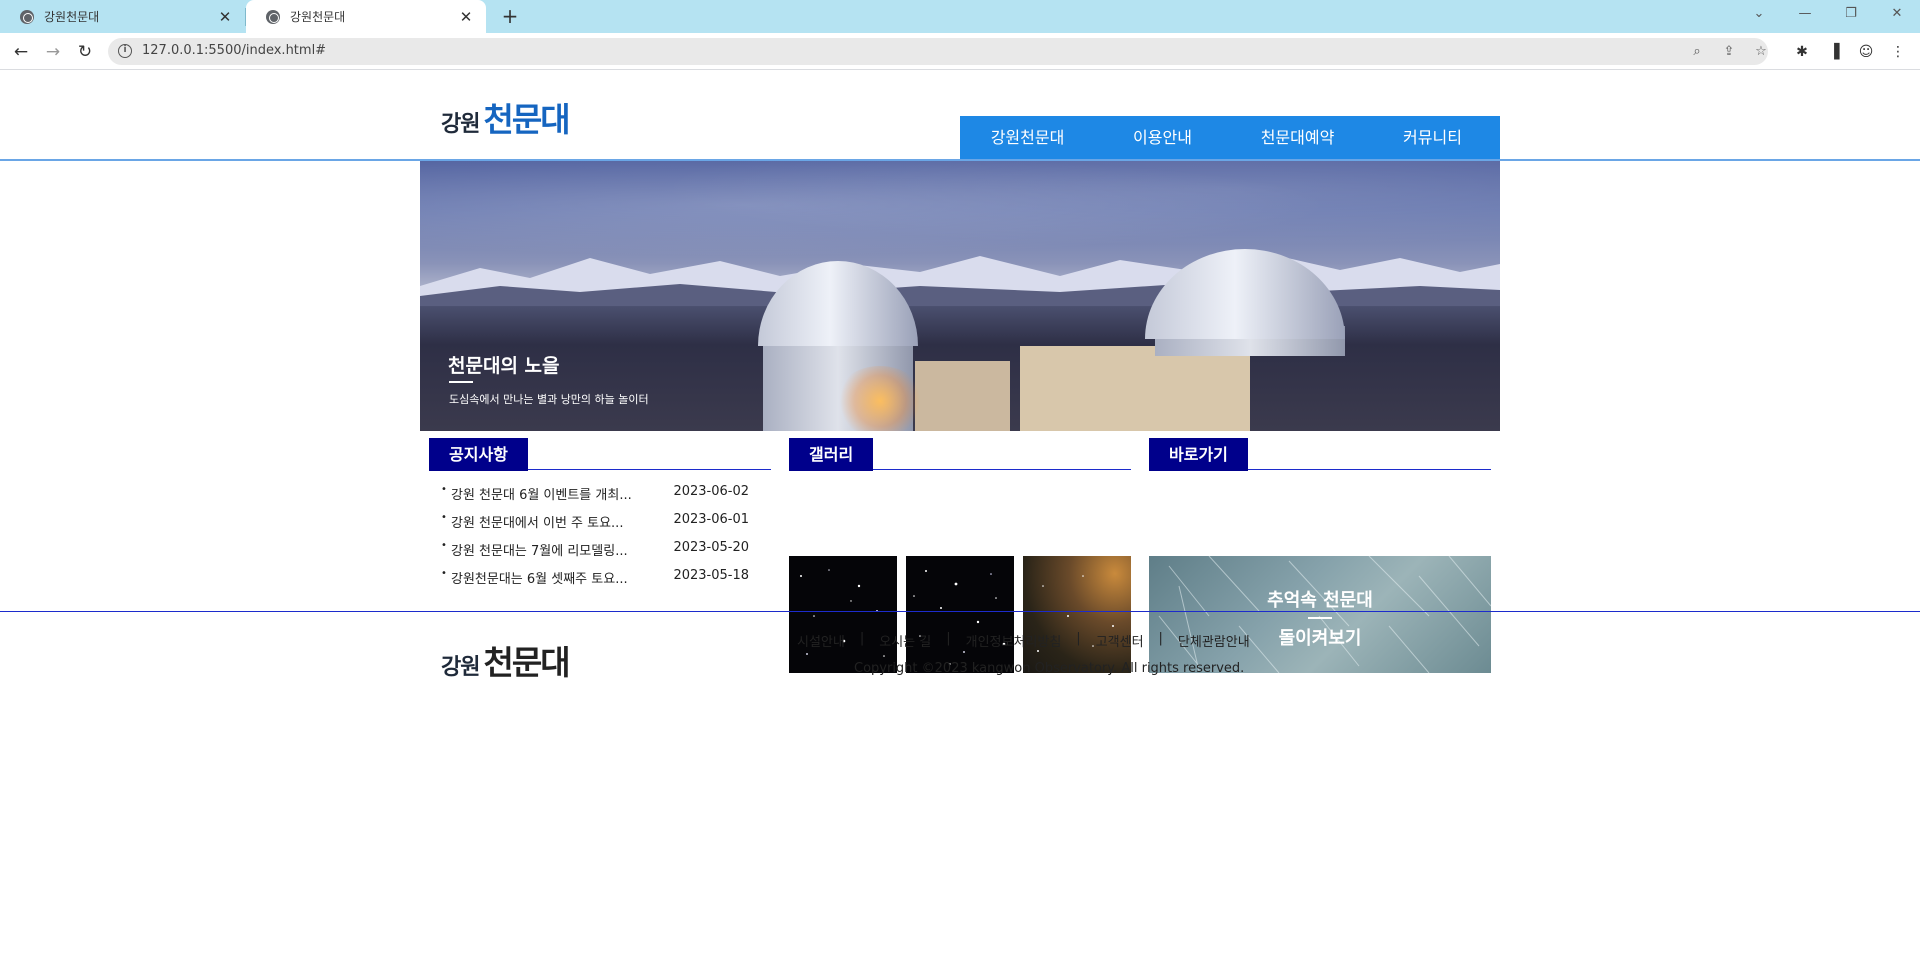  I want to click on footer-link-facility: 시설안내, so click(821, 640).